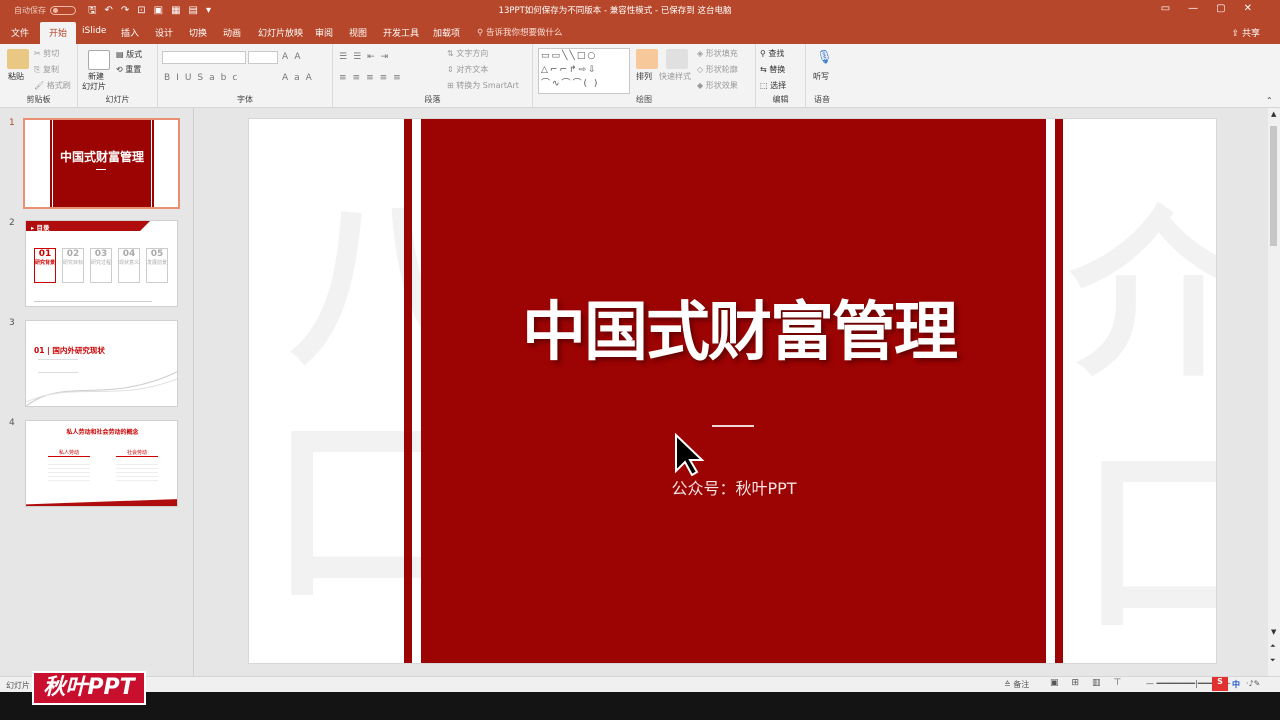  Describe the element at coordinates (1273, 660) in the screenshot. I see `next-slide-icon: ⏷` at that location.